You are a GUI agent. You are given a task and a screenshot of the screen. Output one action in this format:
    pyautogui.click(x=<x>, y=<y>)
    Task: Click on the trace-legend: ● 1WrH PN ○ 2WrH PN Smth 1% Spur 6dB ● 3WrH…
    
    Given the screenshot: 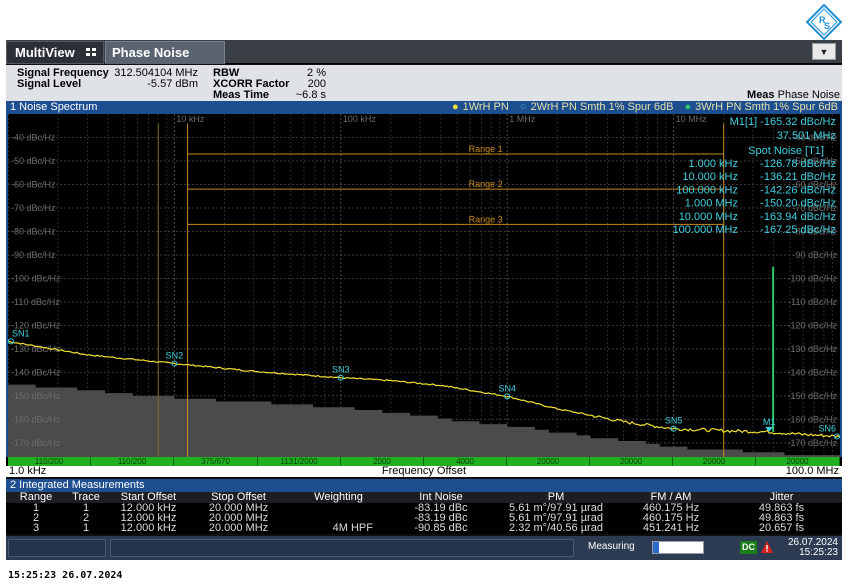 What is the action you would take?
    pyautogui.click(x=641, y=107)
    